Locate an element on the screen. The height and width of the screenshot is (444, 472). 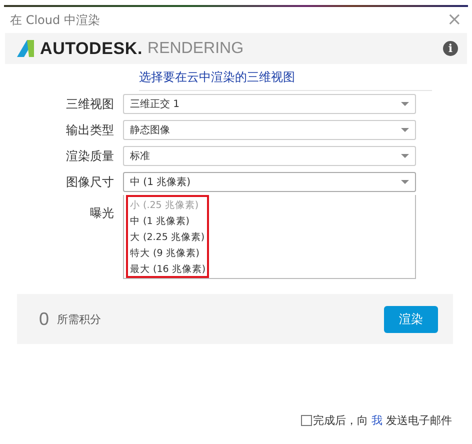
credits-label: 所需积分 is located at coordinates (79, 319).